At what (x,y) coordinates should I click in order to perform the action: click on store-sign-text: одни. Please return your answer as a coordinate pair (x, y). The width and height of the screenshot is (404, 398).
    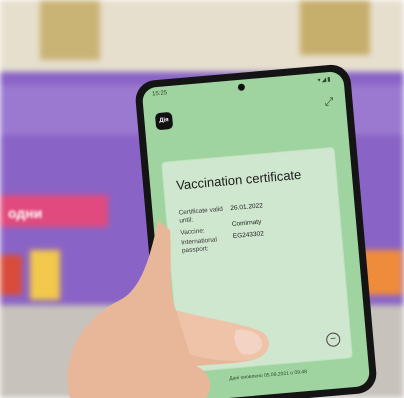
    Looking at the image, I should click on (25, 213).